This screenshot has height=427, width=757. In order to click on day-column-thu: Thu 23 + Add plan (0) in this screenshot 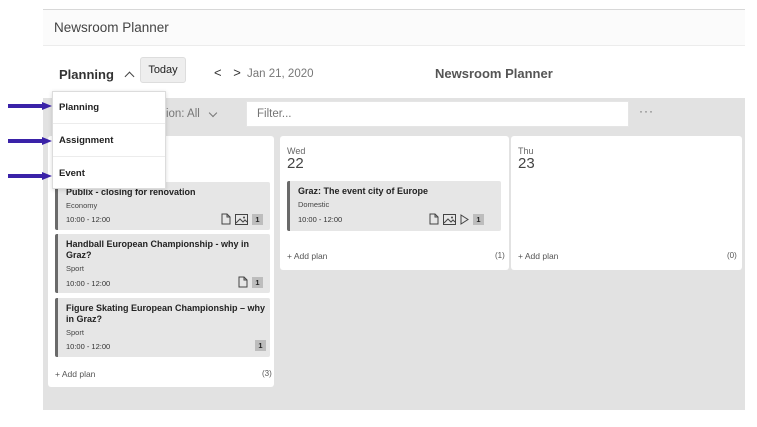, I will do `click(626, 203)`.